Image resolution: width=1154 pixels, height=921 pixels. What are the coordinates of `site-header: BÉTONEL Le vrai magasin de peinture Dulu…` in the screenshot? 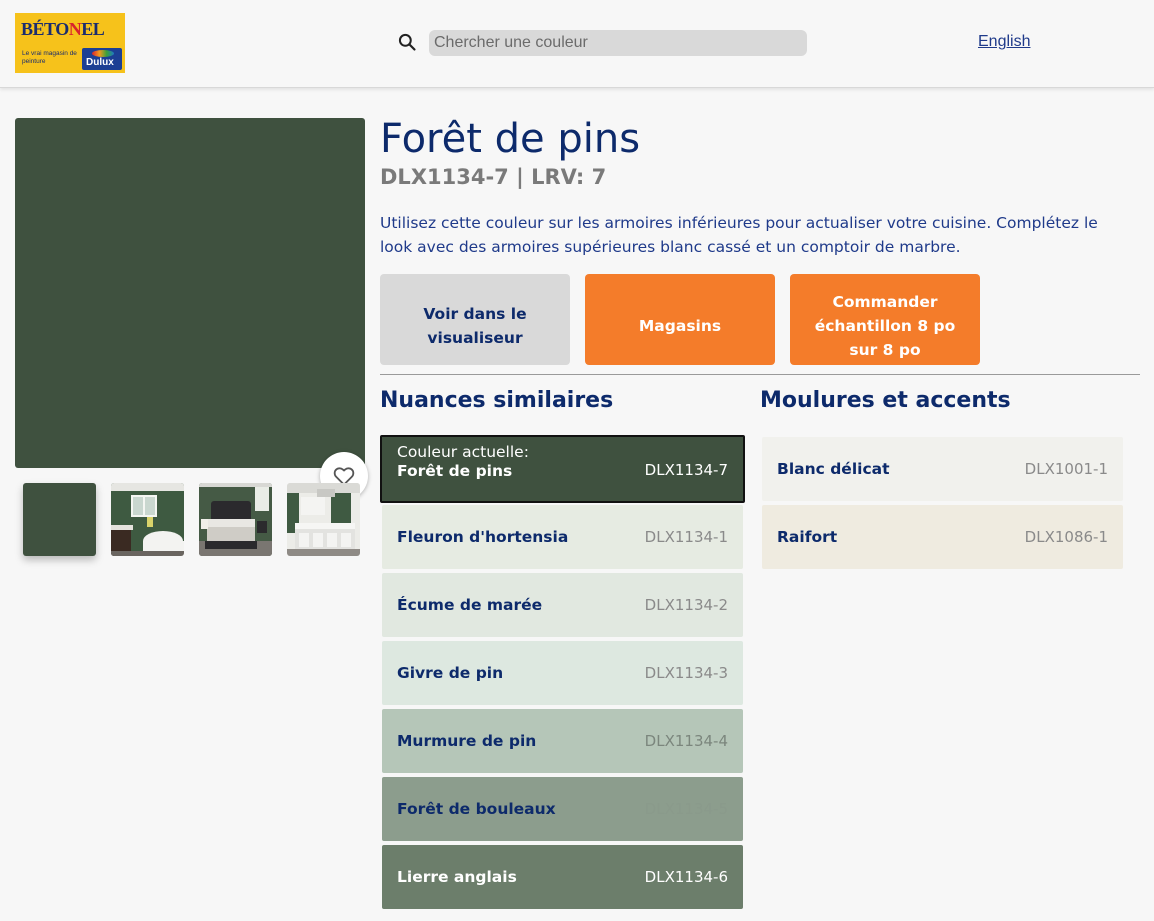 It's located at (577, 44).